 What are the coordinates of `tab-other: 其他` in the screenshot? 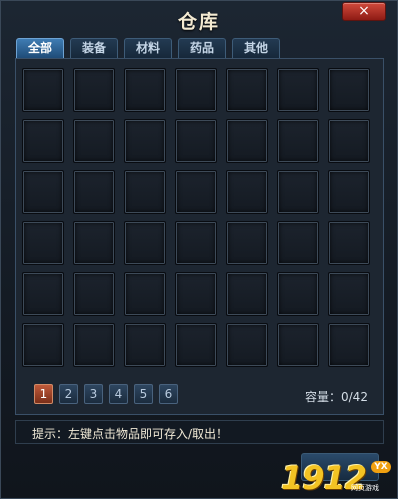 It's located at (256, 48).